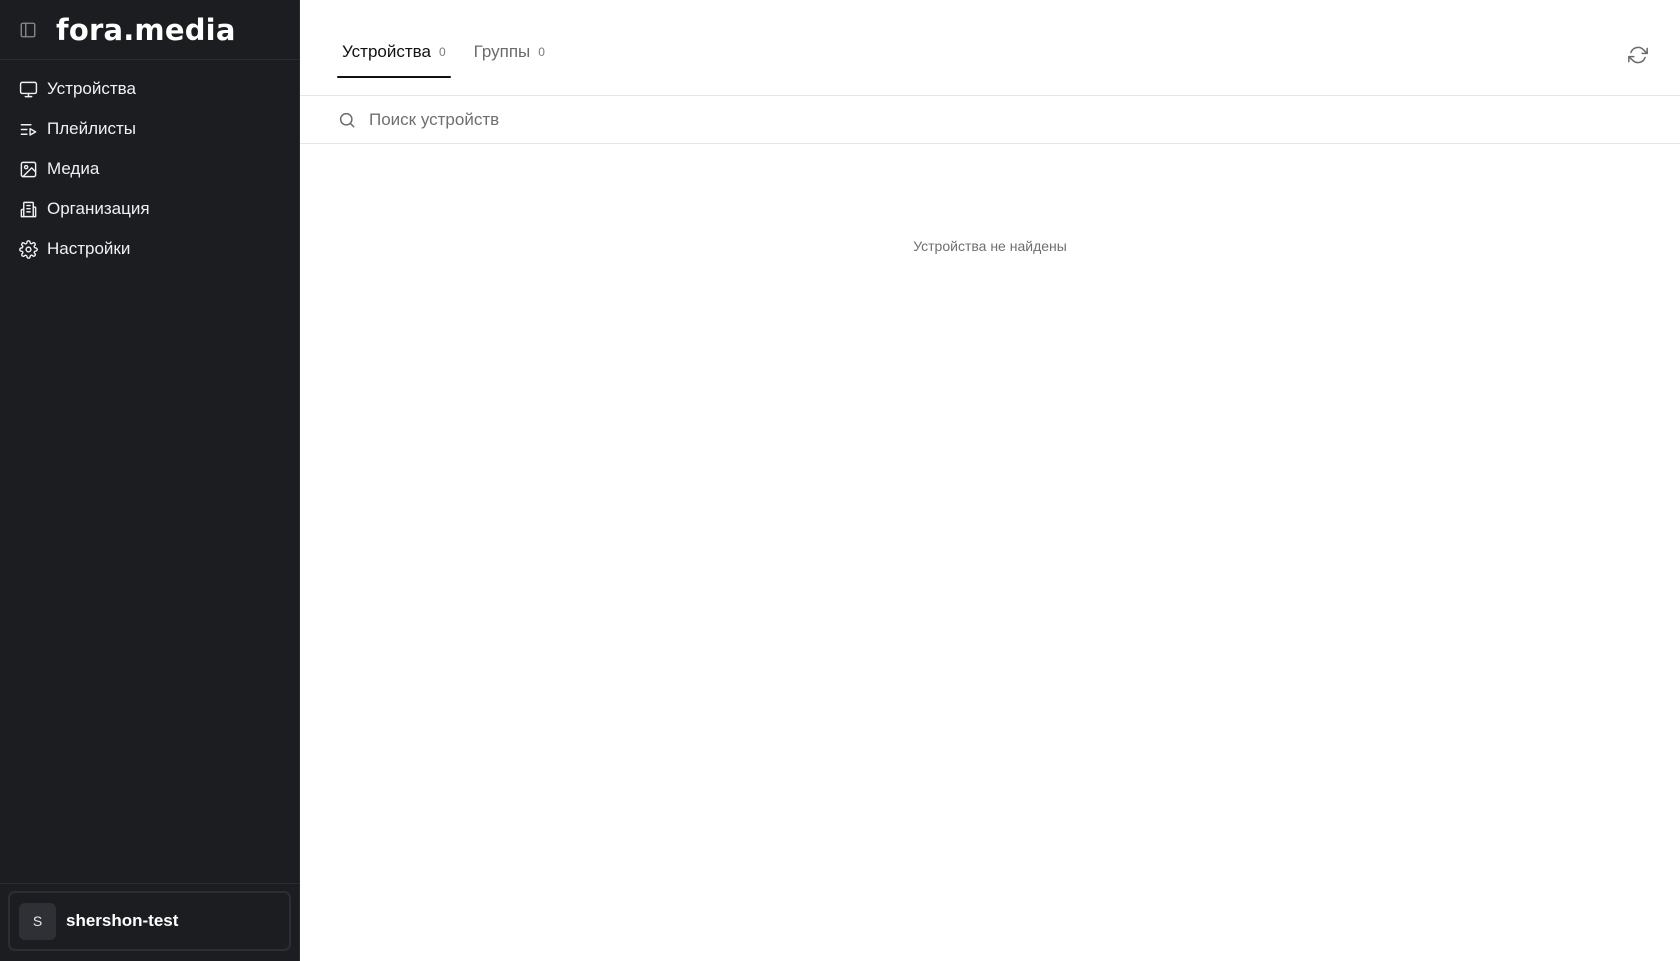  Describe the element at coordinates (990, 246) in the screenshot. I see `empty-state-message: Устройства не найдены` at that location.